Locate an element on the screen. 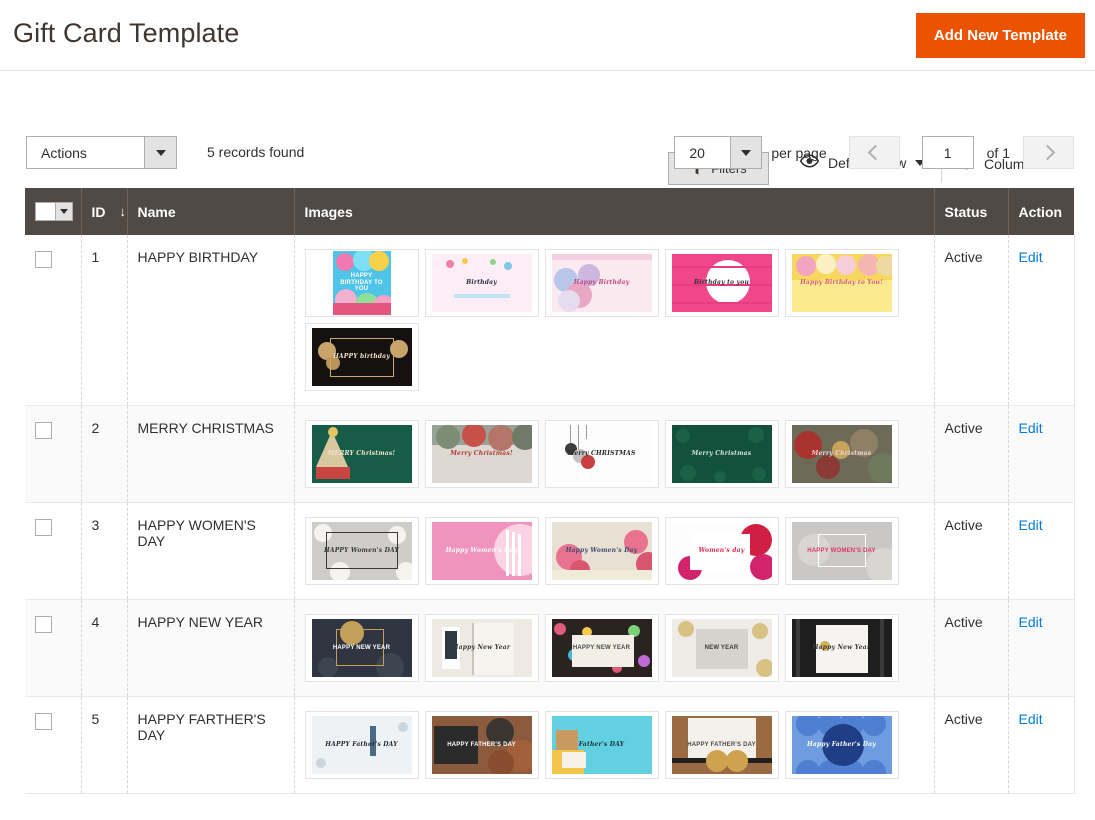 This screenshot has height=820, width=1095. cell-name: HAPPY NEW YEAR is located at coordinates (211, 648).